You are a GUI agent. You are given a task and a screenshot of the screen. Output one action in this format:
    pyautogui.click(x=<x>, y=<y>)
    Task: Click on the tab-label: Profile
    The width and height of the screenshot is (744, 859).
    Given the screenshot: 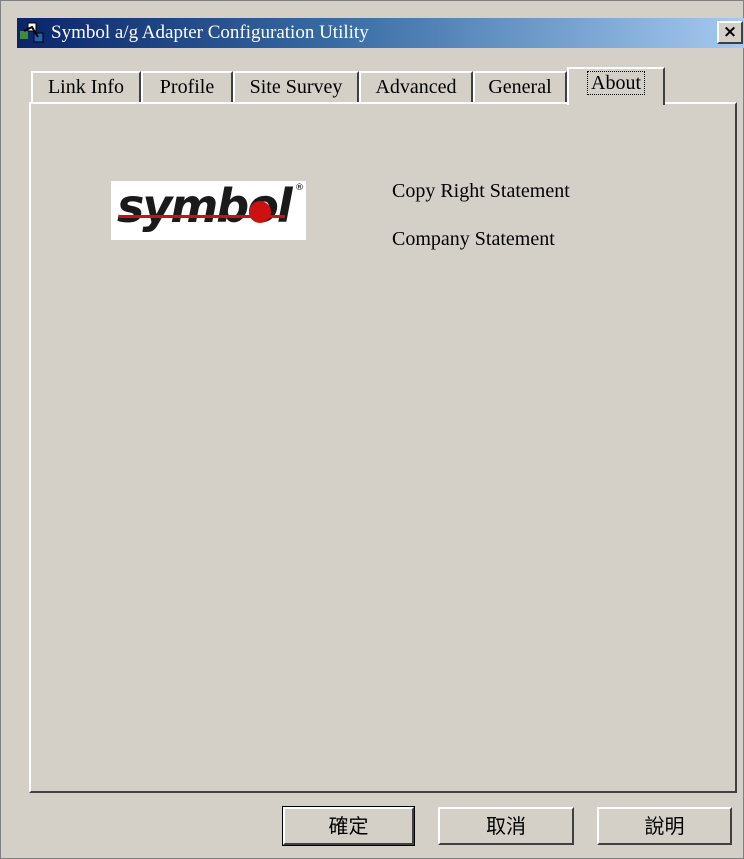 What is the action you would take?
    pyautogui.click(x=187, y=87)
    